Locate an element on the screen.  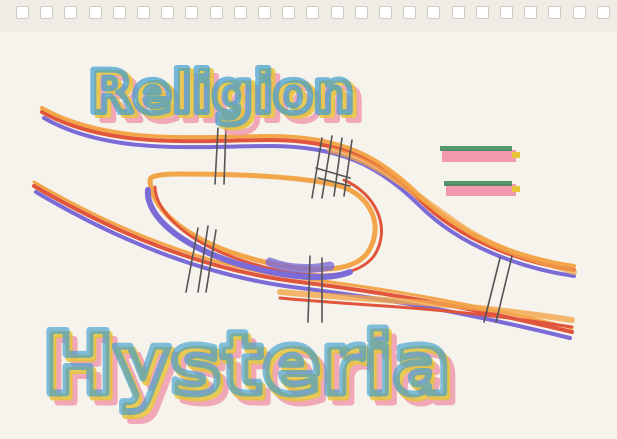
svg-text: Religion is located at coordinates (221, 92).